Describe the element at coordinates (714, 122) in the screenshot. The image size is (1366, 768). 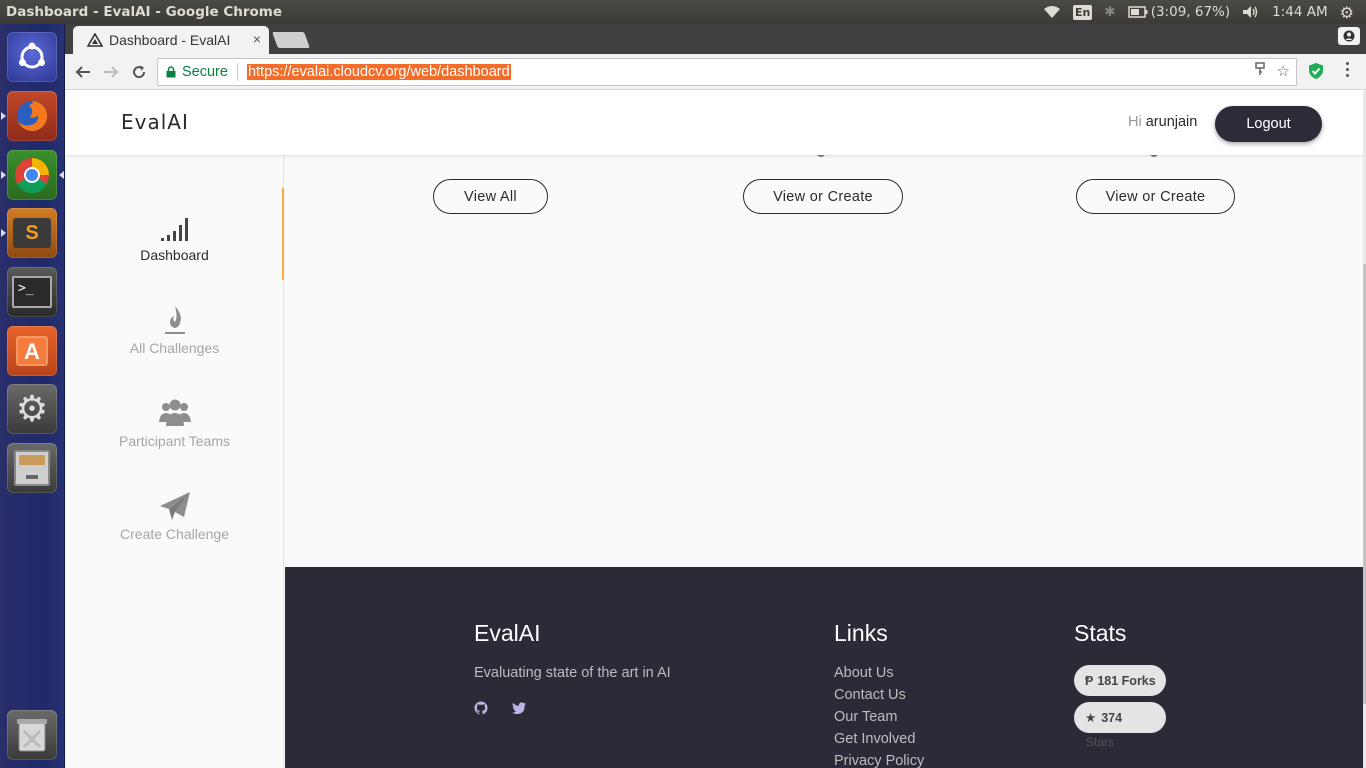
I see `site-header: EvalAI Hi arunjain Logout` at that location.